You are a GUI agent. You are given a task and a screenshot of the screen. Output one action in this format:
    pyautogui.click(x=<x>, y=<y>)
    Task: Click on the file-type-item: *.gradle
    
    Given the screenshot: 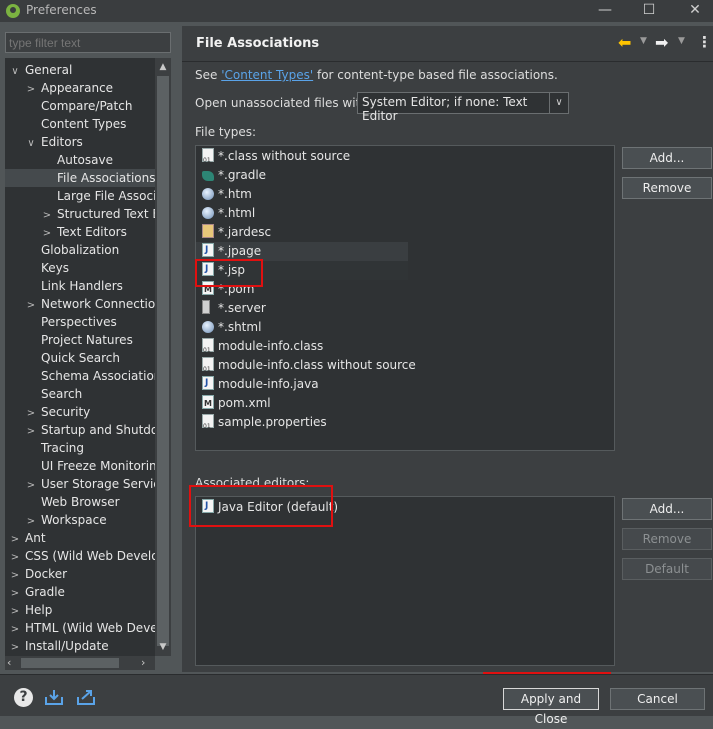 What is the action you would take?
    pyautogui.click(x=234, y=175)
    